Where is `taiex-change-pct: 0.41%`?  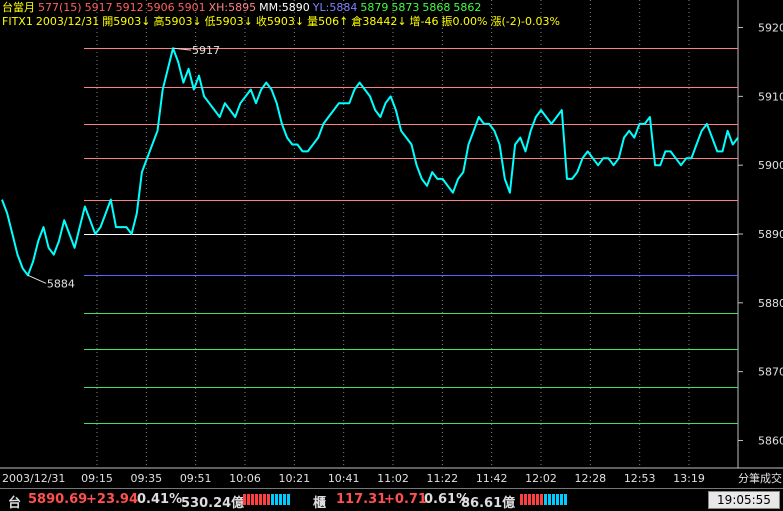 taiex-change-pct: 0.41% is located at coordinates (160, 499).